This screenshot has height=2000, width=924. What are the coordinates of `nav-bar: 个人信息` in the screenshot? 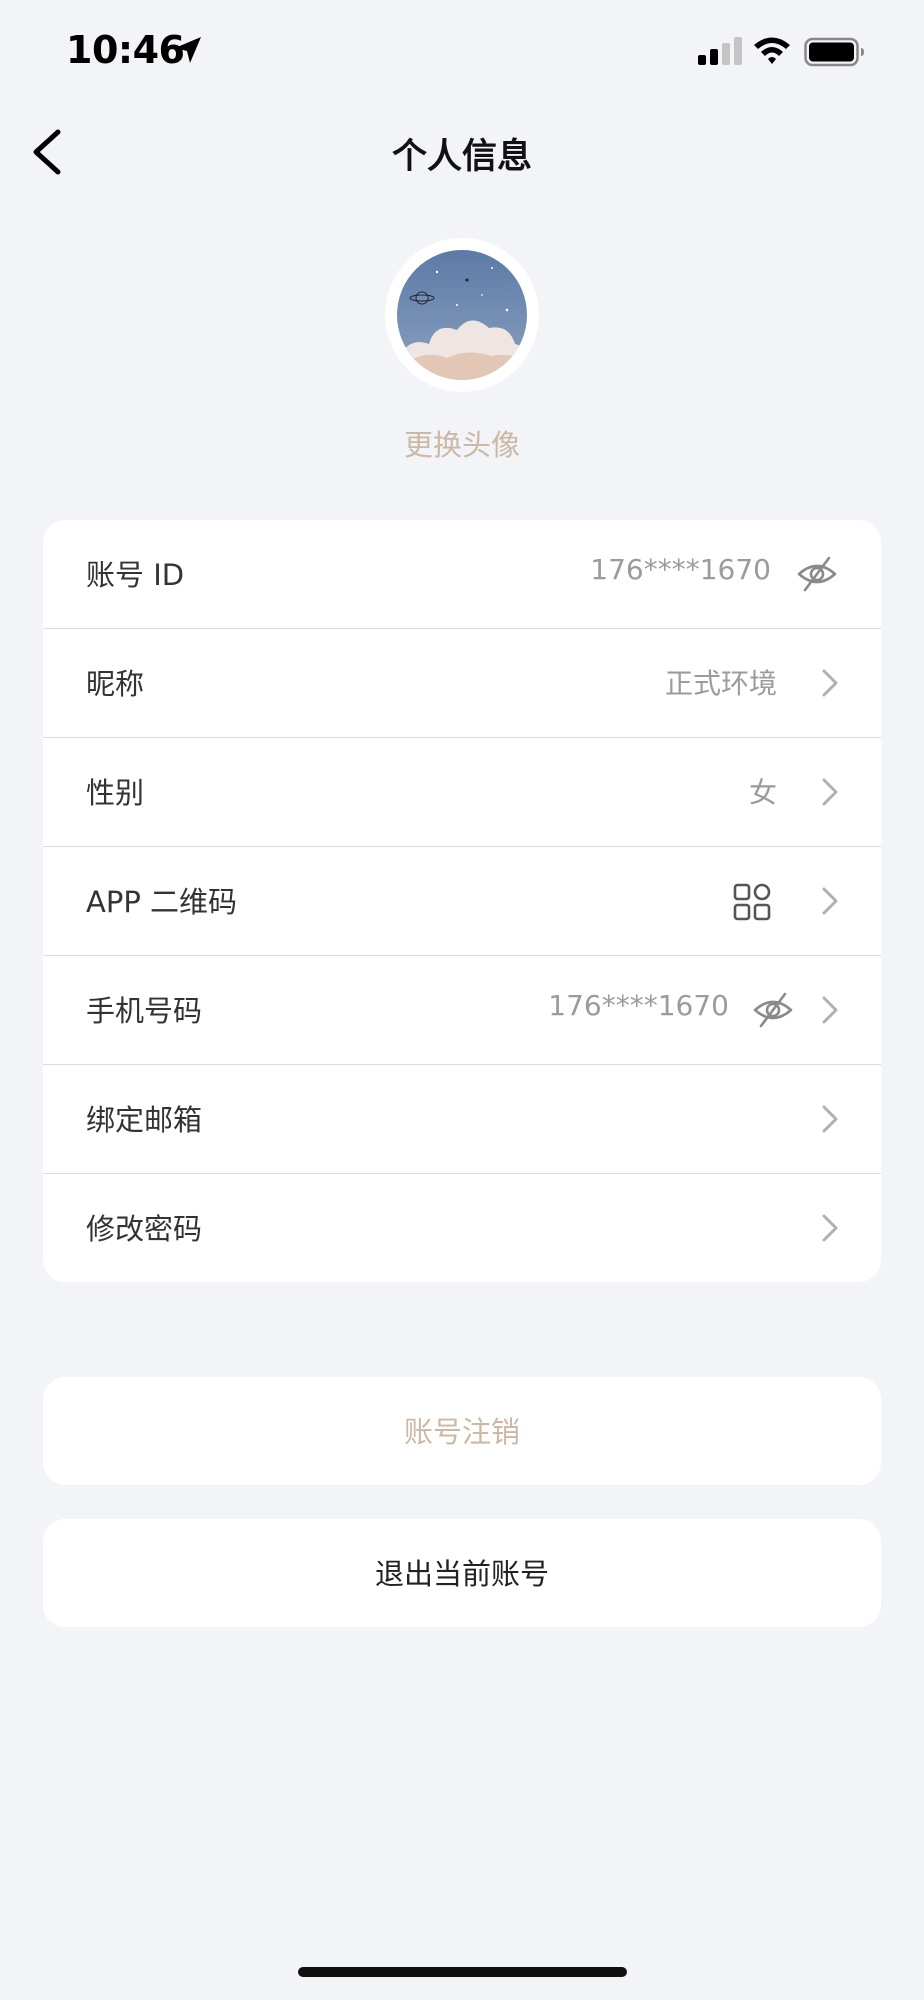 It's located at (462, 152).